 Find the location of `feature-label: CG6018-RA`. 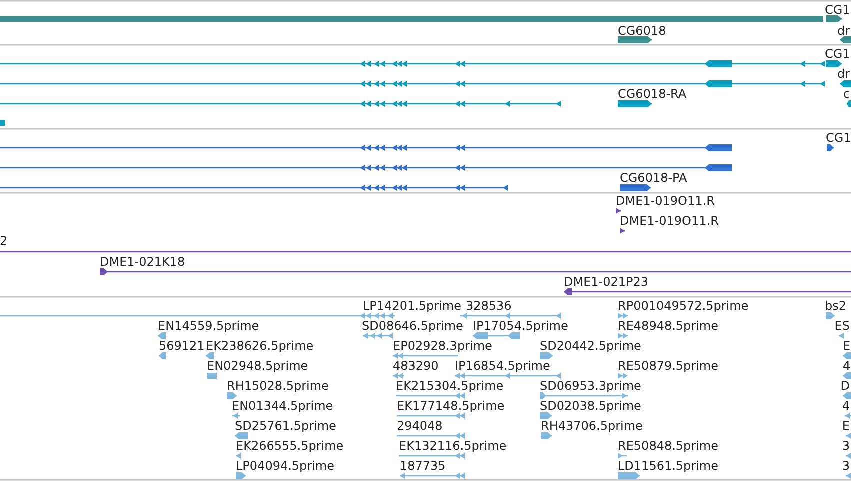

feature-label: CG6018-RA is located at coordinates (652, 94).